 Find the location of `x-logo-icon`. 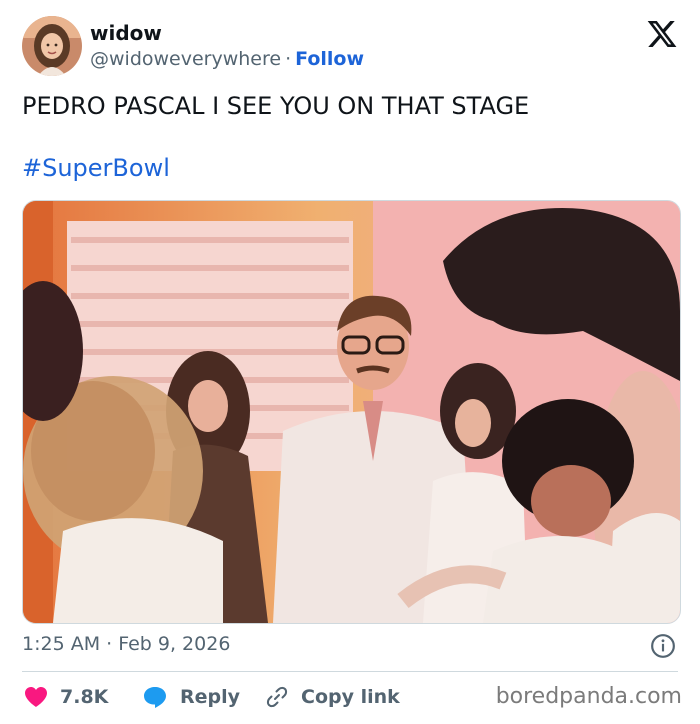

x-logo-icon is located at coordinates (662, 34).